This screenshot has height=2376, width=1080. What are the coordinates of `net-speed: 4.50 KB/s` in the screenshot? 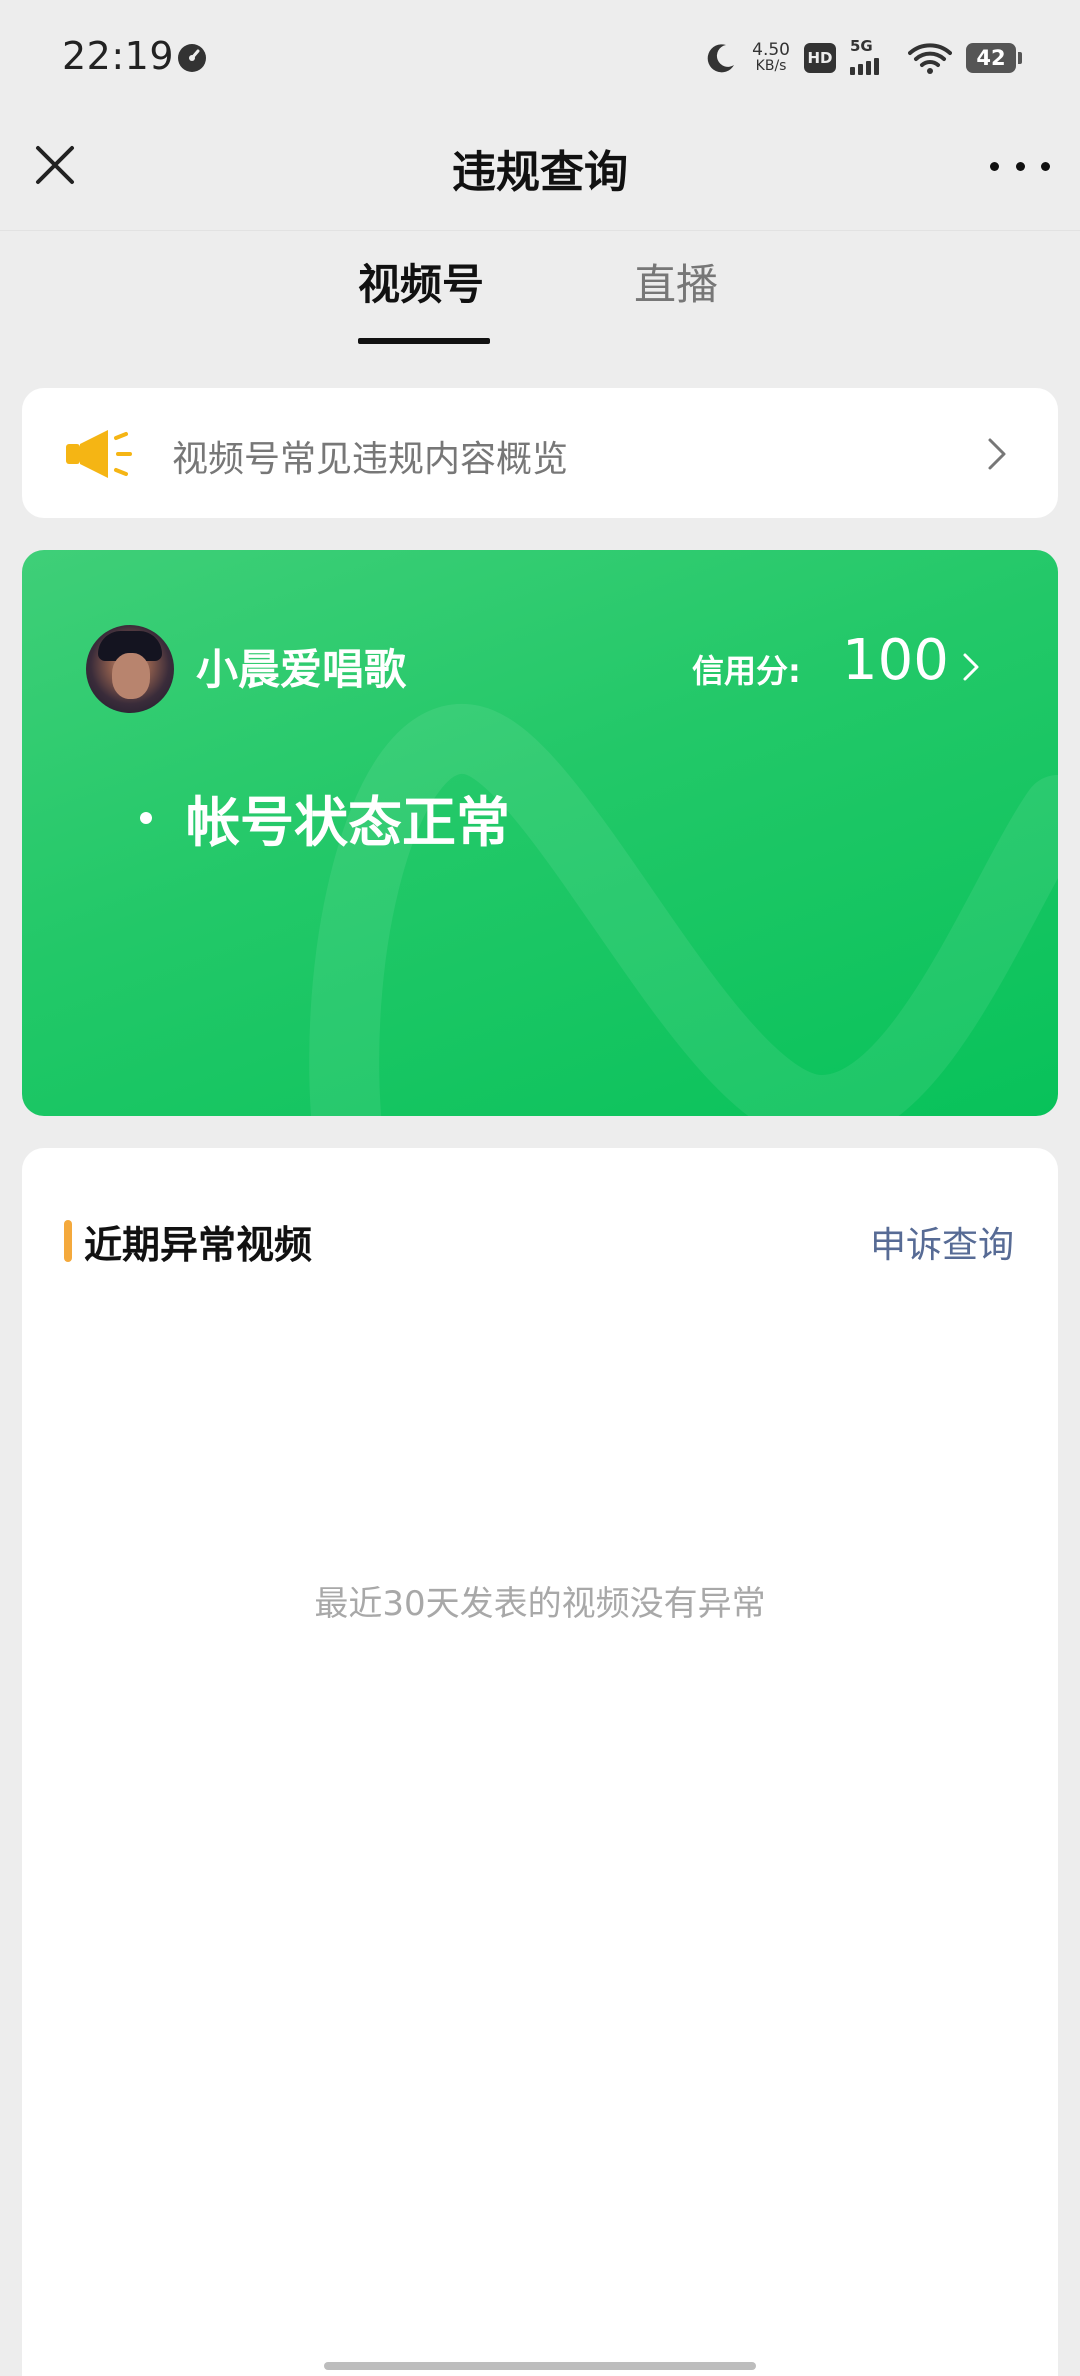 It's located at (771, 58).